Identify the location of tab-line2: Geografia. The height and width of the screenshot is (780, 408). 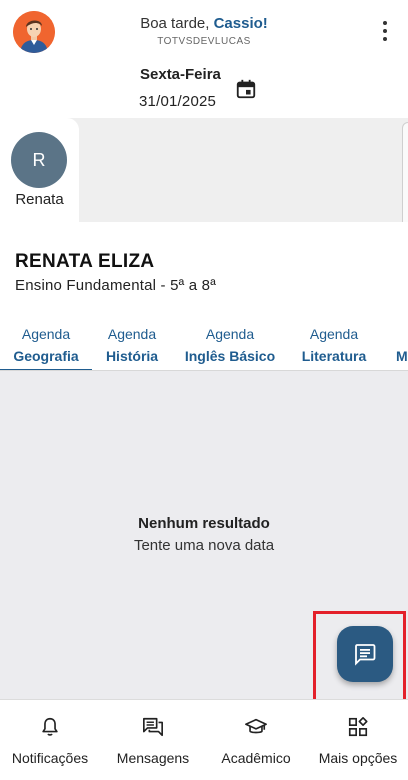
(46, 356).